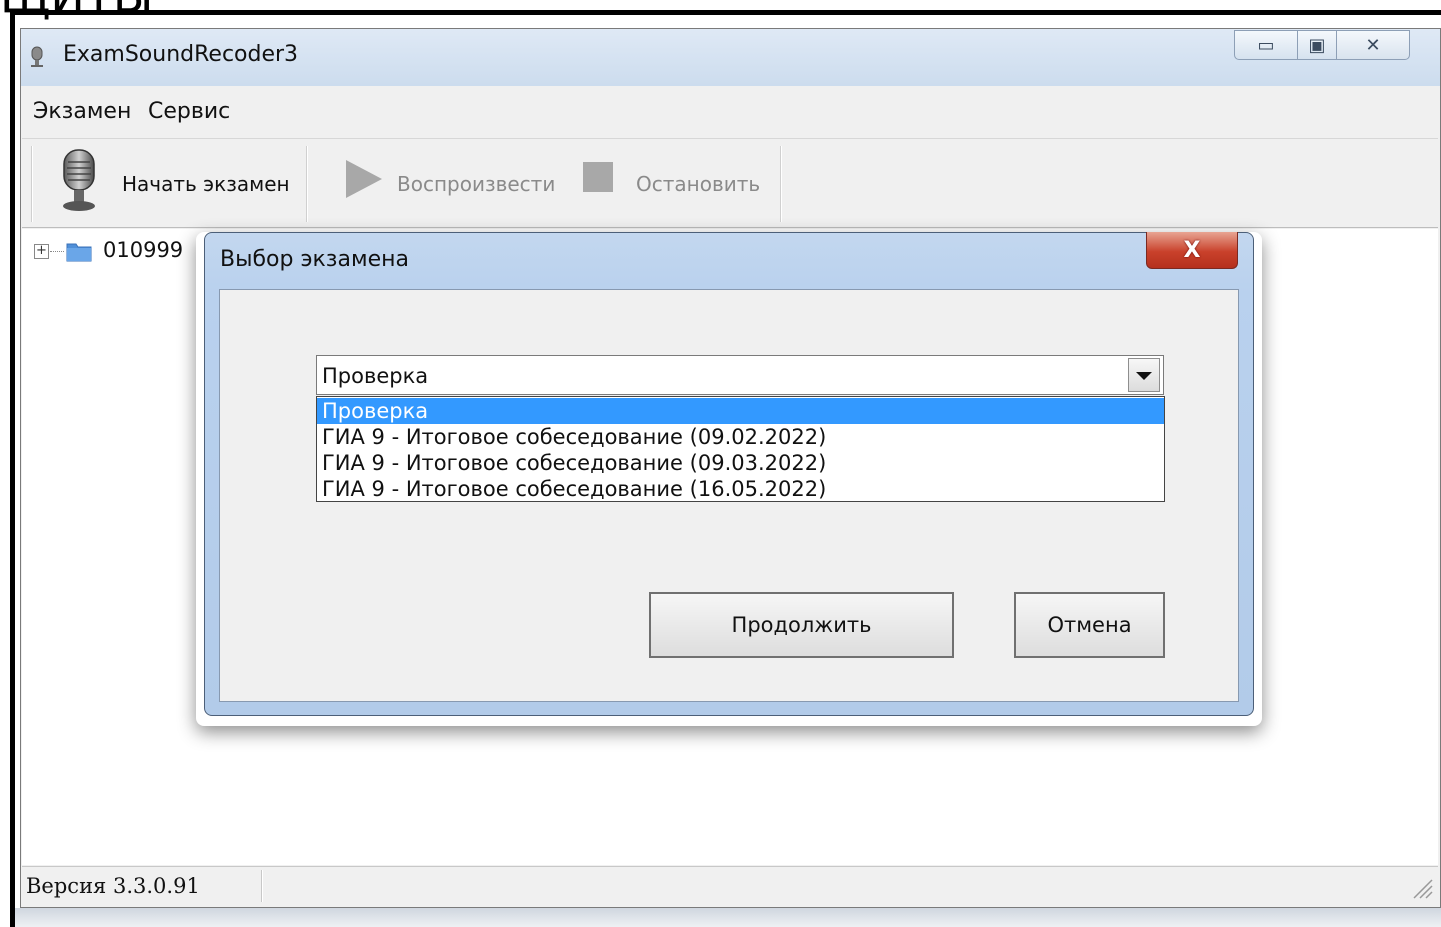 The width and height of the screenshot is (1441, 927). What do you see at coordinates (476, 184) in the screenshot?
I see `play-button: Воспроизвести` at bounding box center [476, 184].